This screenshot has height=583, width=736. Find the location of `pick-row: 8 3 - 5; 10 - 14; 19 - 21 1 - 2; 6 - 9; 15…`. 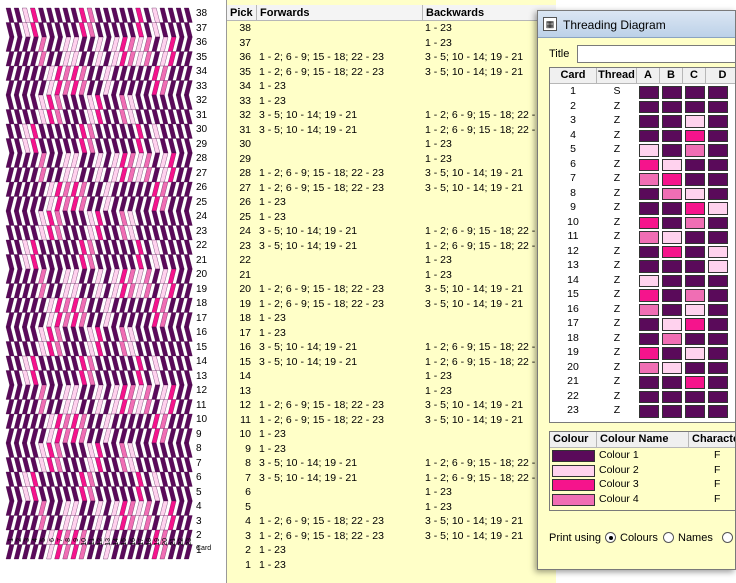

pick-row: 8 3 - 5; 10 - 14; 19 - 21 1 - 2; 6 - 9; 15… is located at coordinates (391, 464).